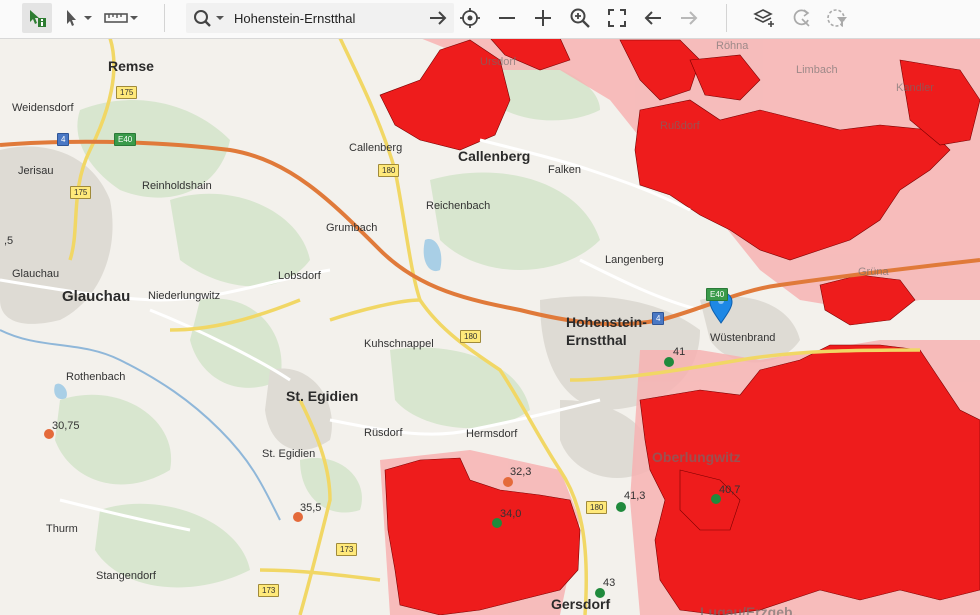  Describe the element at coordinates (679, 352) in the screenshot. I see `measurement-value: 41` at that location.